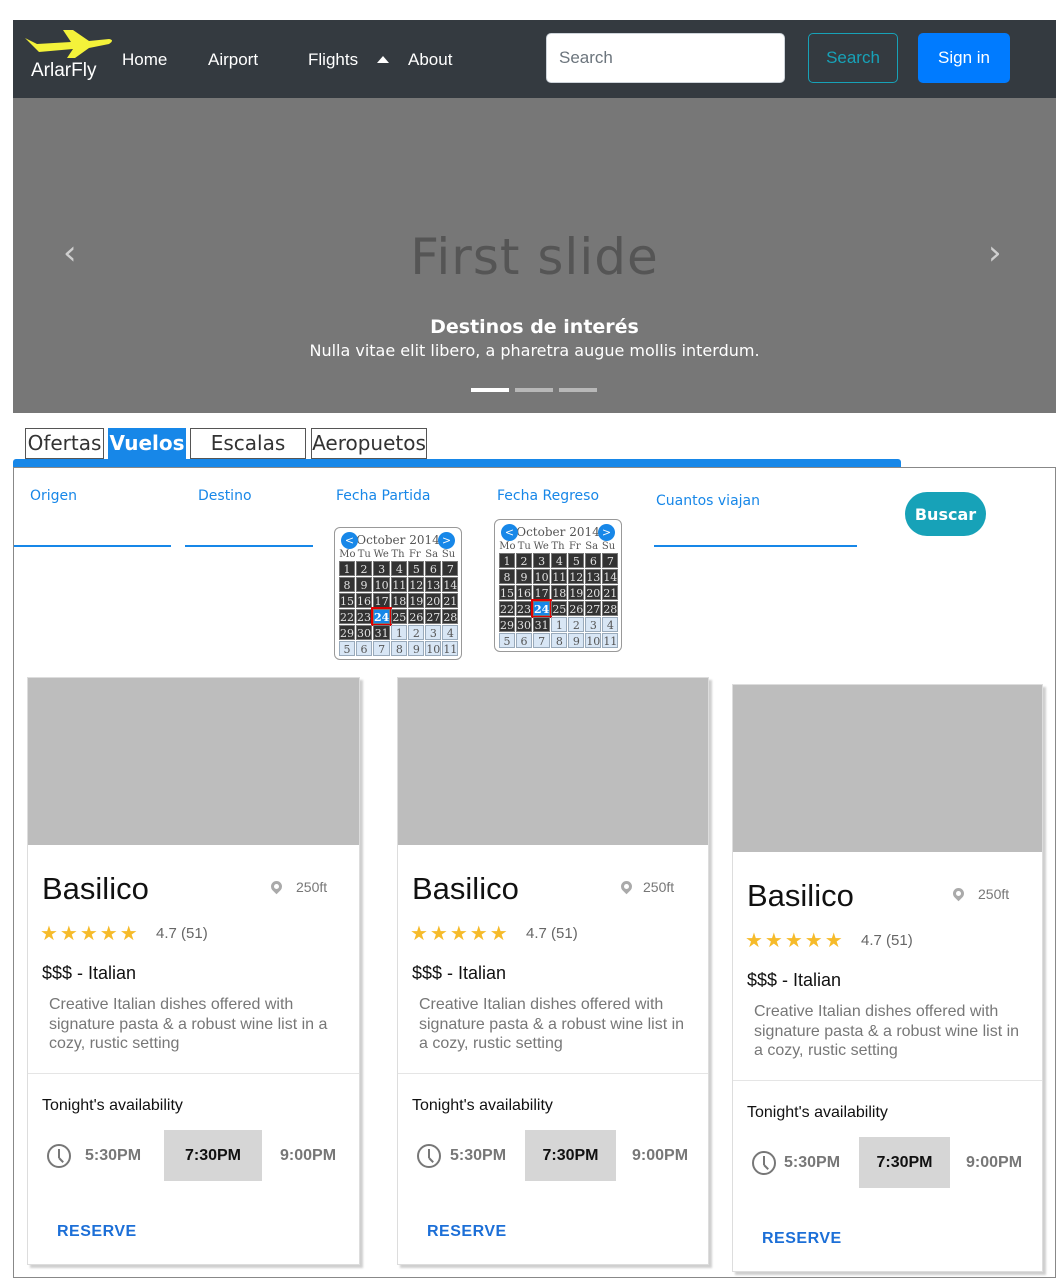 Image resolution: width=1056 pixels, height=1280 pixels. What do you see at coordinates (381, 616) in the screenshot?
I see `calendar-day: 24` at bounding box center [381, 616].